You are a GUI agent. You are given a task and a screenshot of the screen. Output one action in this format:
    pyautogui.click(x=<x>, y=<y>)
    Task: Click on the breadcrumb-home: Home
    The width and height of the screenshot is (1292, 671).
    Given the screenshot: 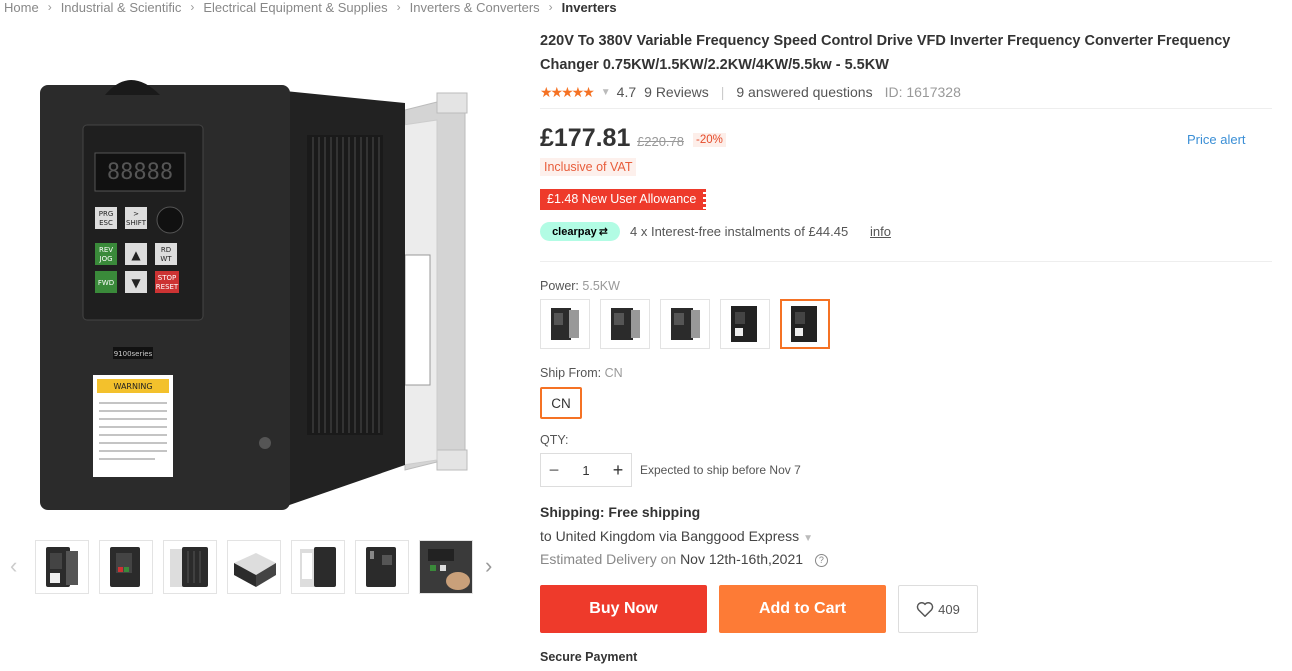 What is the action you would take?
    pyautogui.click(x=21, y=7)
    